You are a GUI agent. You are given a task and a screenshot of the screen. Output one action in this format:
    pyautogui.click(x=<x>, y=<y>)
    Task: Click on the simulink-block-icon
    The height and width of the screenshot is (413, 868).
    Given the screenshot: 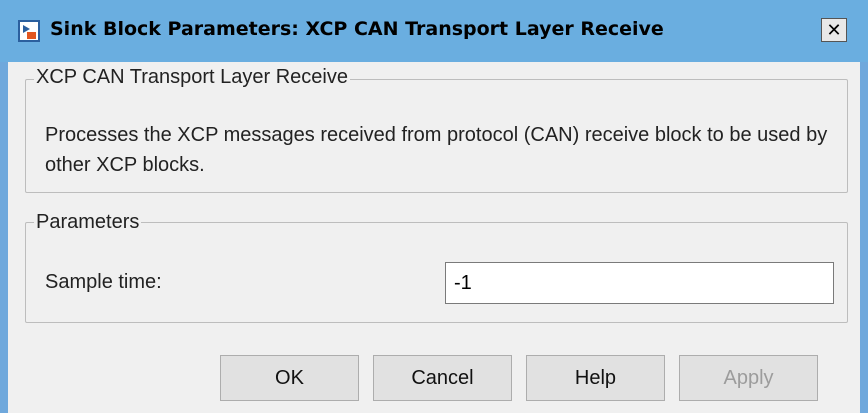 What is the action you would take?
    pyautogui.click(x=29, y=31)
    